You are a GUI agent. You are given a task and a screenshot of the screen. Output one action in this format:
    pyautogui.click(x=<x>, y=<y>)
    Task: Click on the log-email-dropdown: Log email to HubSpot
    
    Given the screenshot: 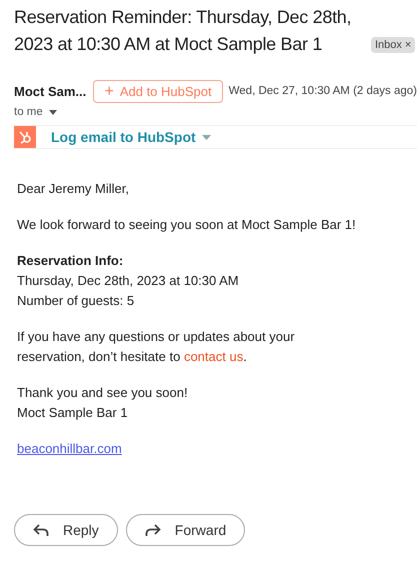 What is the action you would take?
    pyautogui.click(x=131, y=137)
    